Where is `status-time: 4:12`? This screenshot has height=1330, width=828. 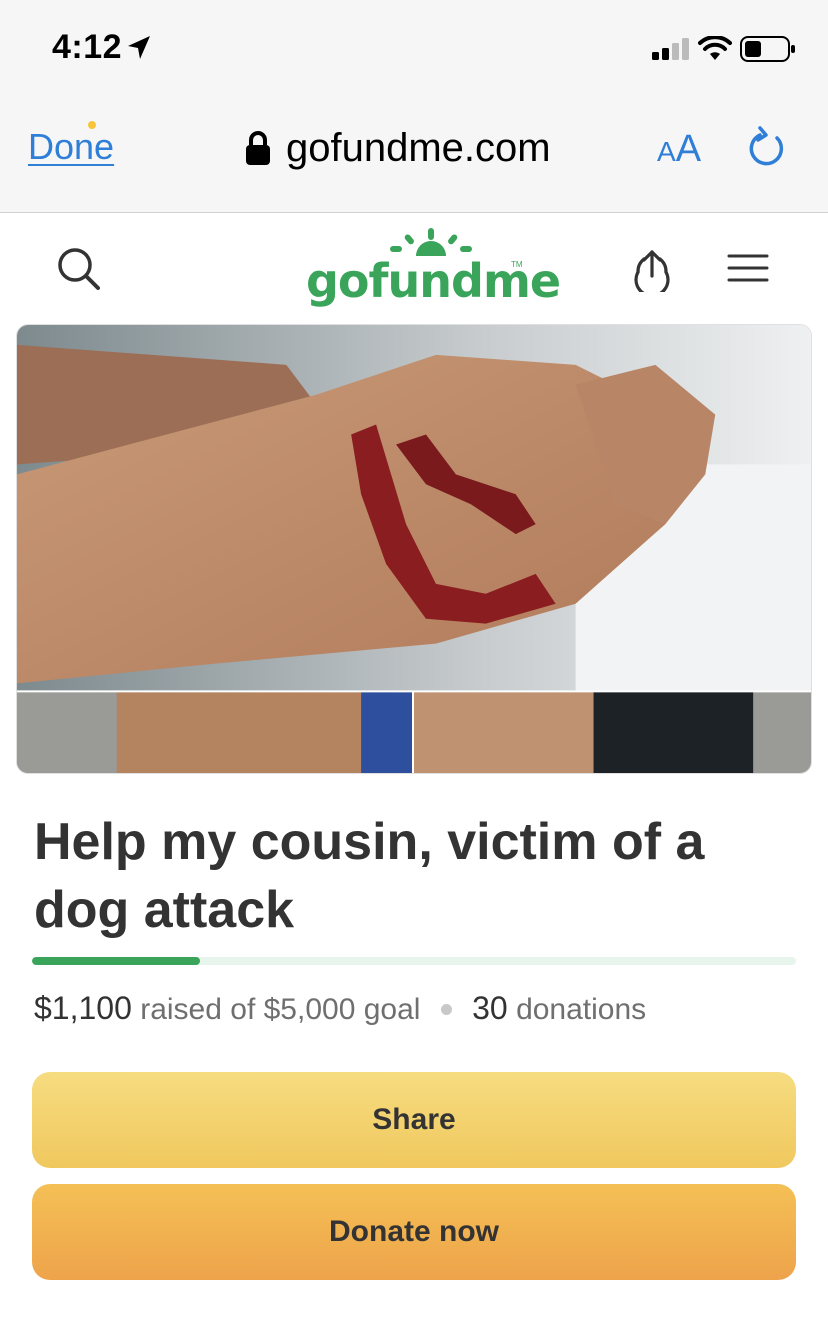
status-time: 4:12 is located at coordinates (87, 47).